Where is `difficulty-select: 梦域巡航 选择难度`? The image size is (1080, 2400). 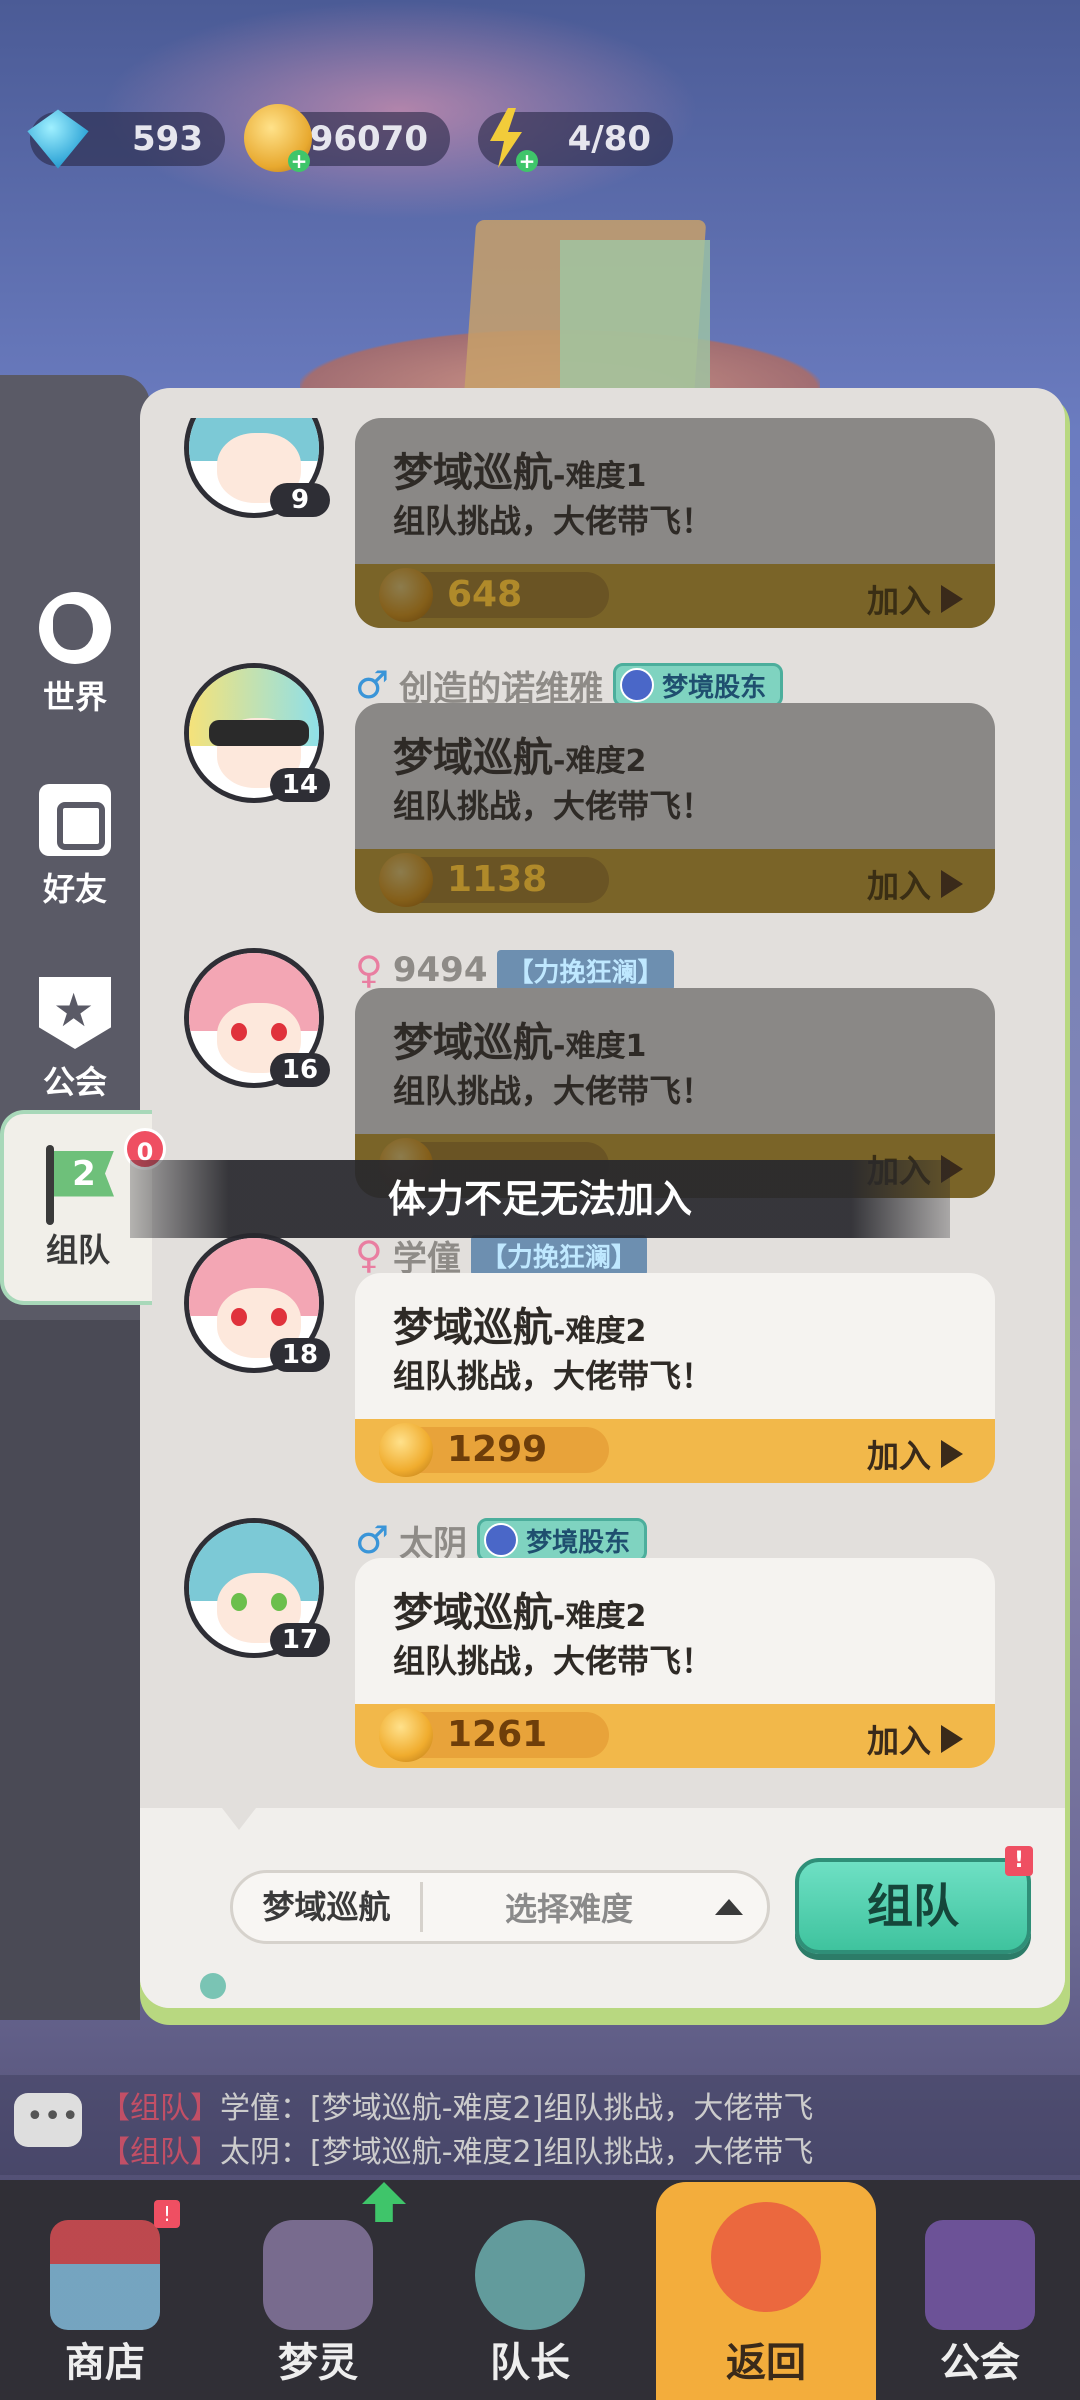
difficulty-select: 梦域巡航 选择难度 is located at coordinates (500, 1907).